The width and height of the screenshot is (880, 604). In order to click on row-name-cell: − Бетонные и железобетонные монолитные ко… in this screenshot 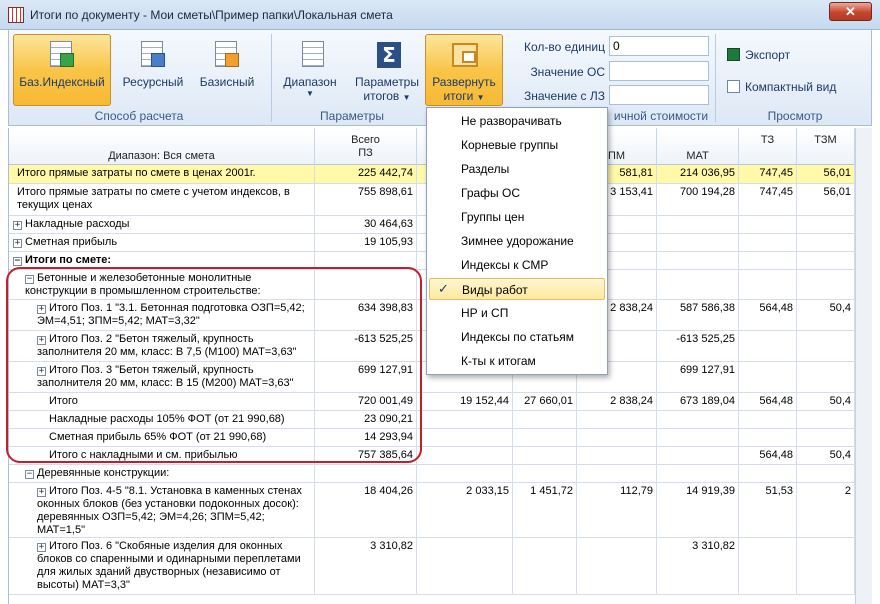, I will do `click(162, 284)`.